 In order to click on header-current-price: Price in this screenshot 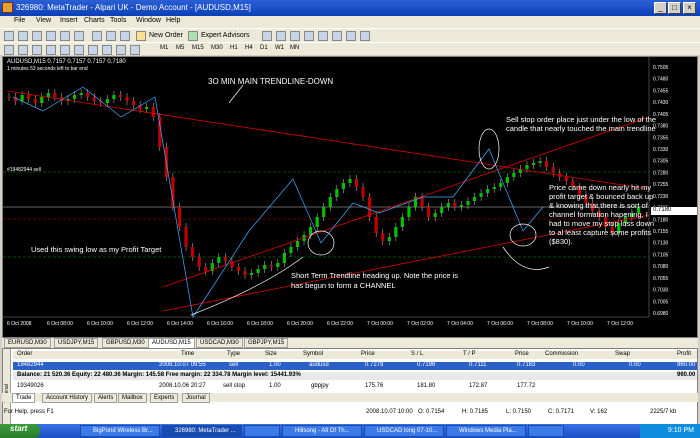, I will do `click(522, 354)`.